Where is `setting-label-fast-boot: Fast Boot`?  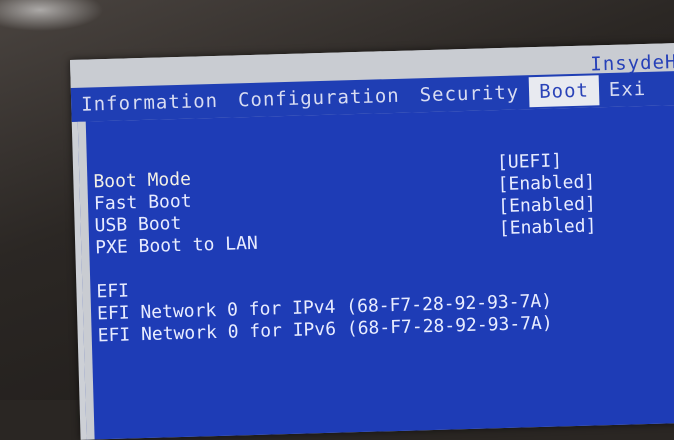
setting-label-fast-boot: Fast Boot is located at coordinates (143, 203).